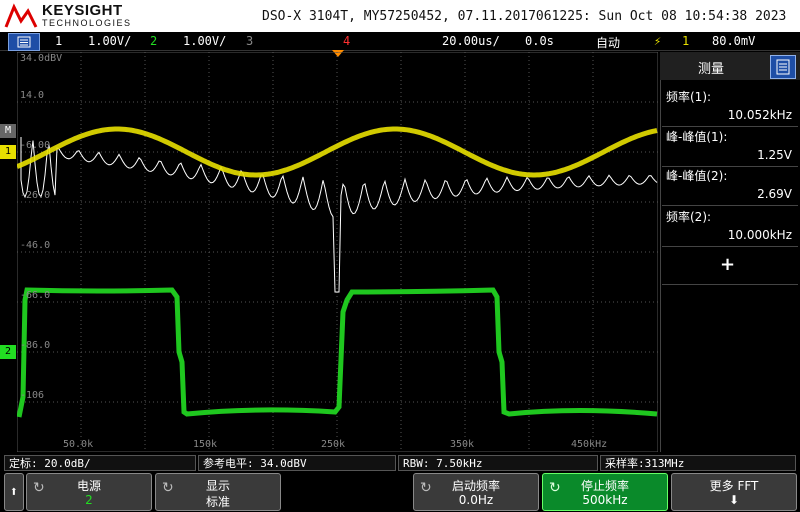  Describe the element at coordinates (58, 41) in the screenshot. I see `ch1-number: 1` at that location.